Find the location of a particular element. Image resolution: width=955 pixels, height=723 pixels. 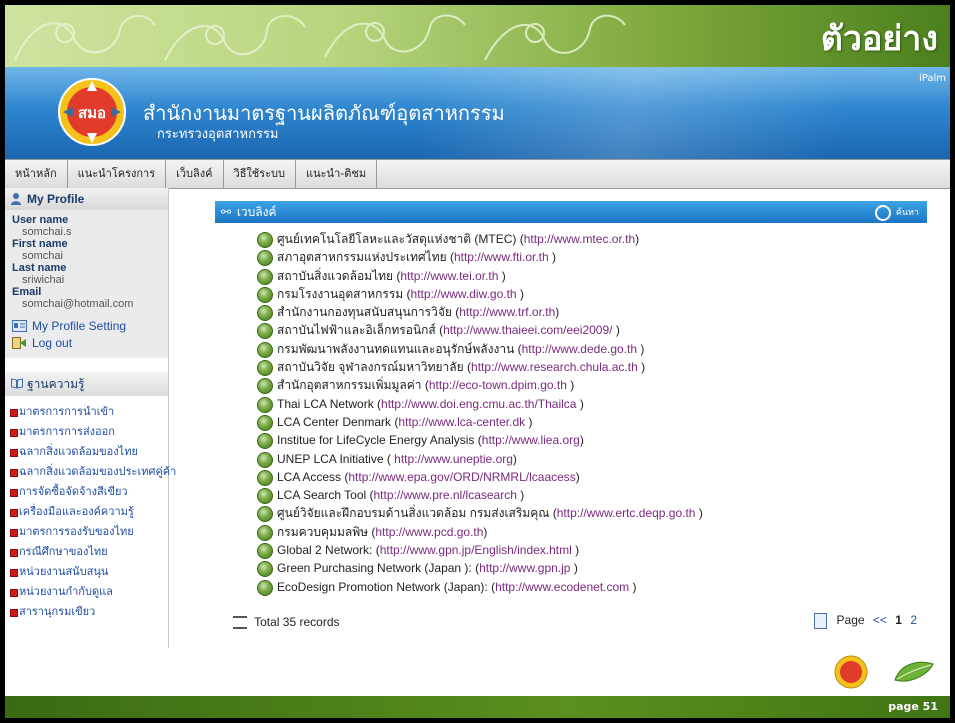

kb-item-export-measures: มาตรการการส่งออก is located at coordinates (88, 432).